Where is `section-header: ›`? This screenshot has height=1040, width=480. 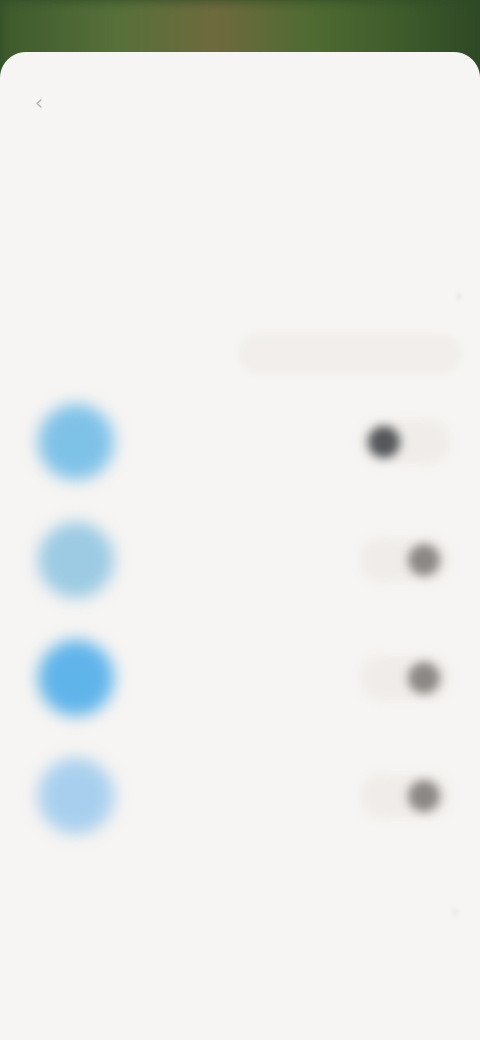 section-header: › is located at coordinates (240, 295).